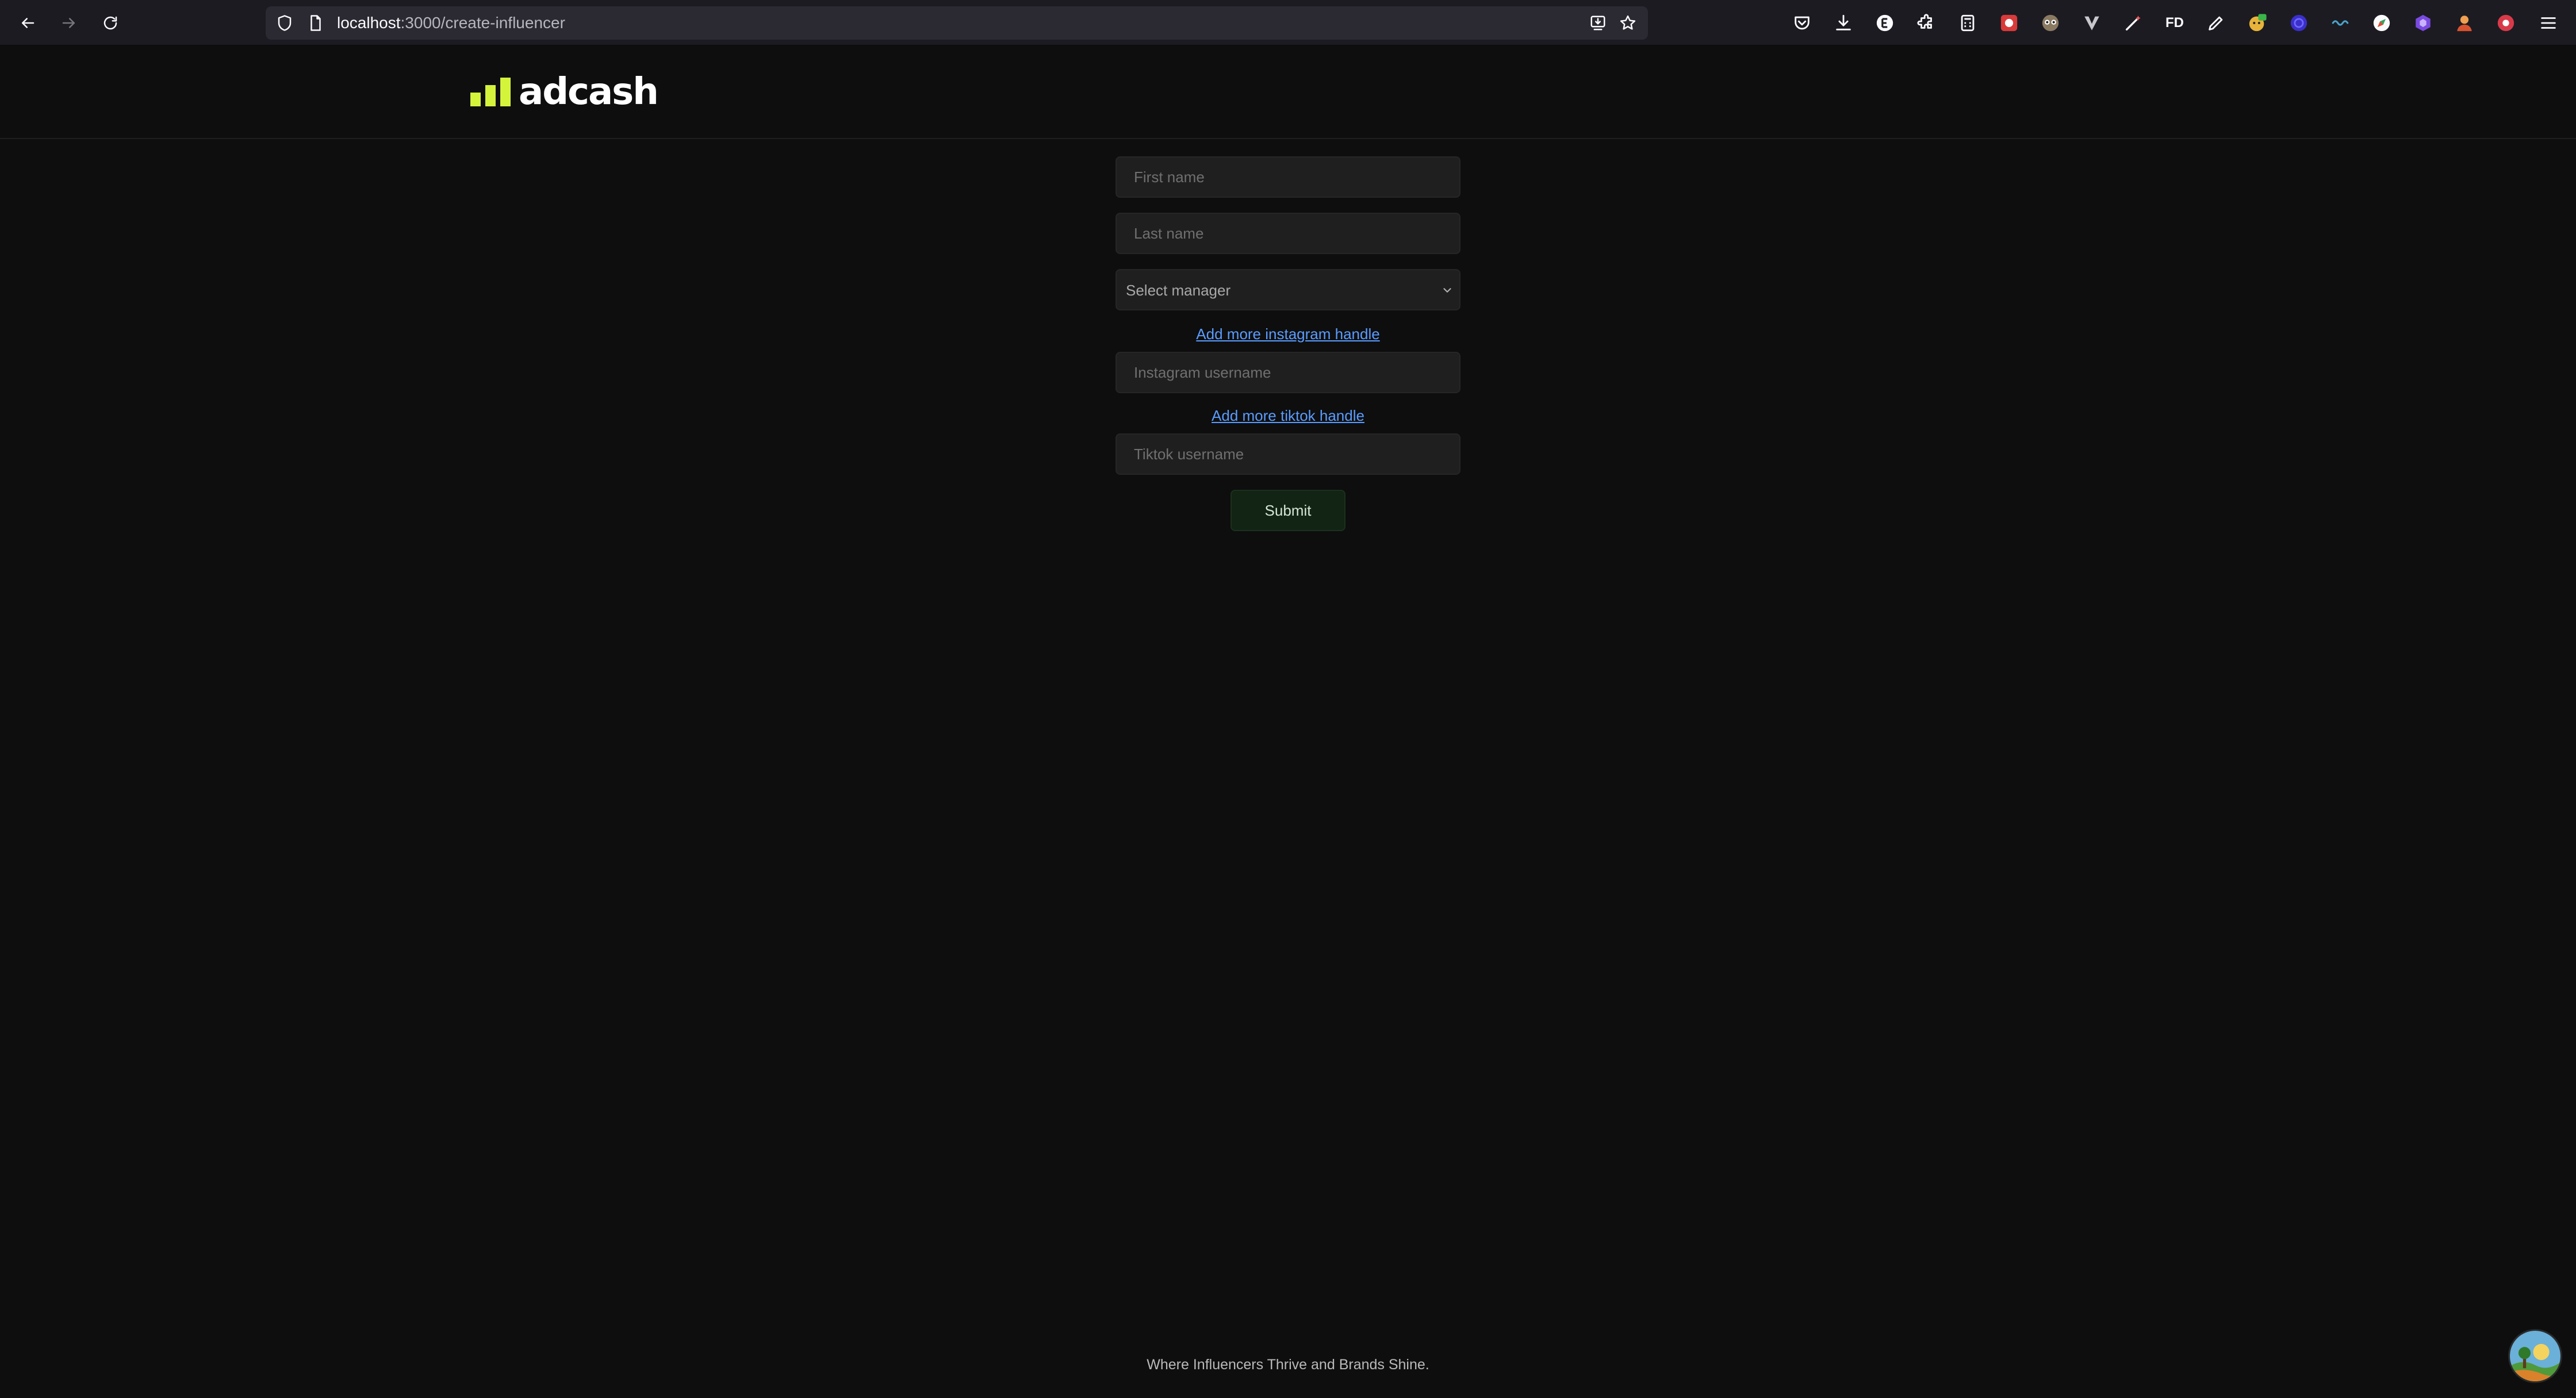  Describe the element at coordinates (2133, 23) in the screenshot. I see `magic-wand-icon` at that location.